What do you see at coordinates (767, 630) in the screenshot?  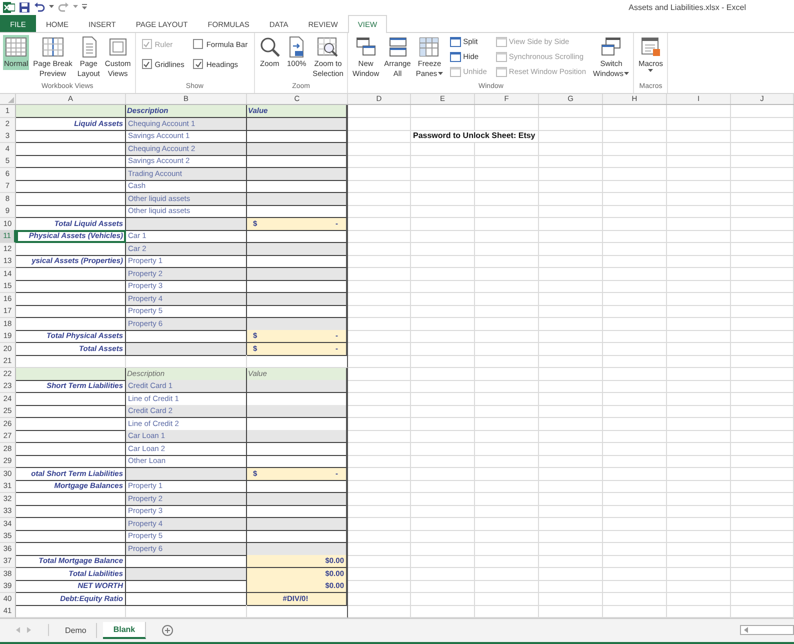 I see `horizontal-scrollbar` at bounding box center [767, 630].